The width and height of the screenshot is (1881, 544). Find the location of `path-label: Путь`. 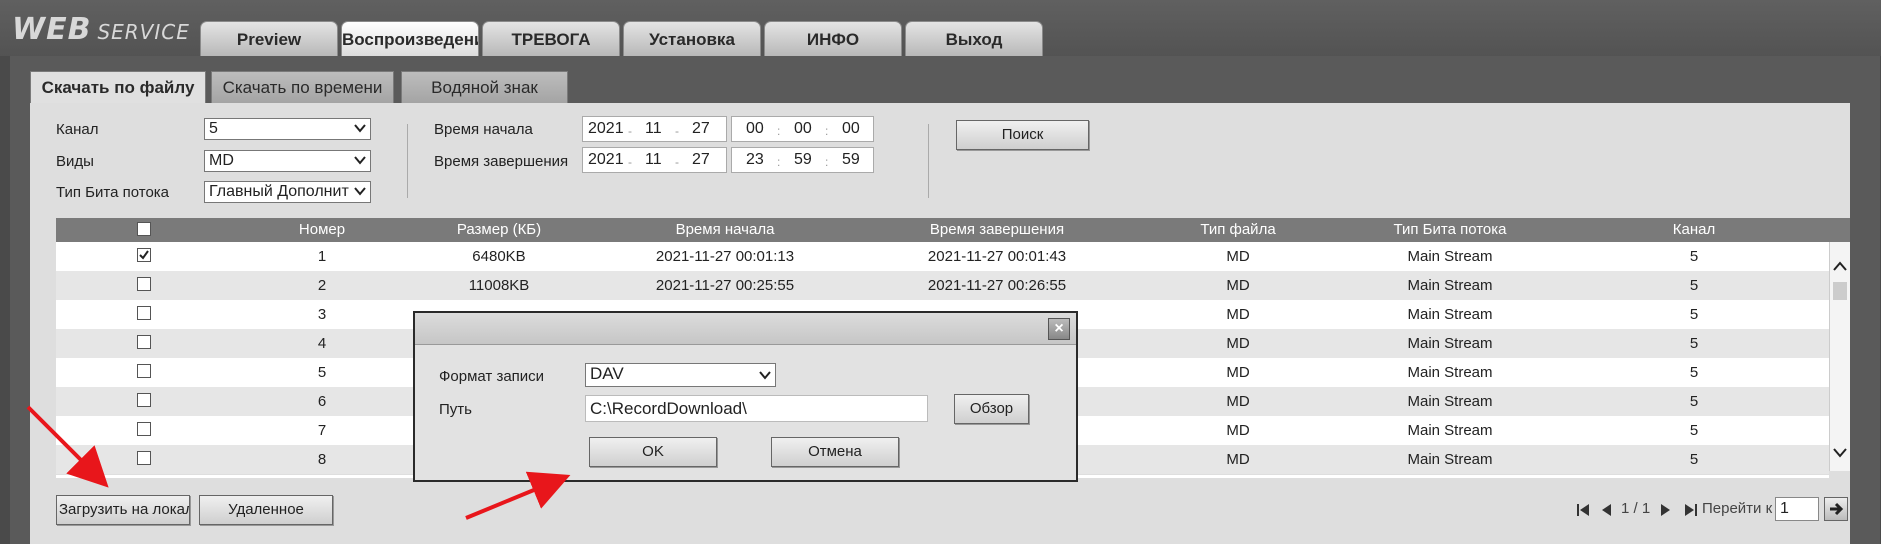

path-label: Путь is located at coordinates (455, 409).